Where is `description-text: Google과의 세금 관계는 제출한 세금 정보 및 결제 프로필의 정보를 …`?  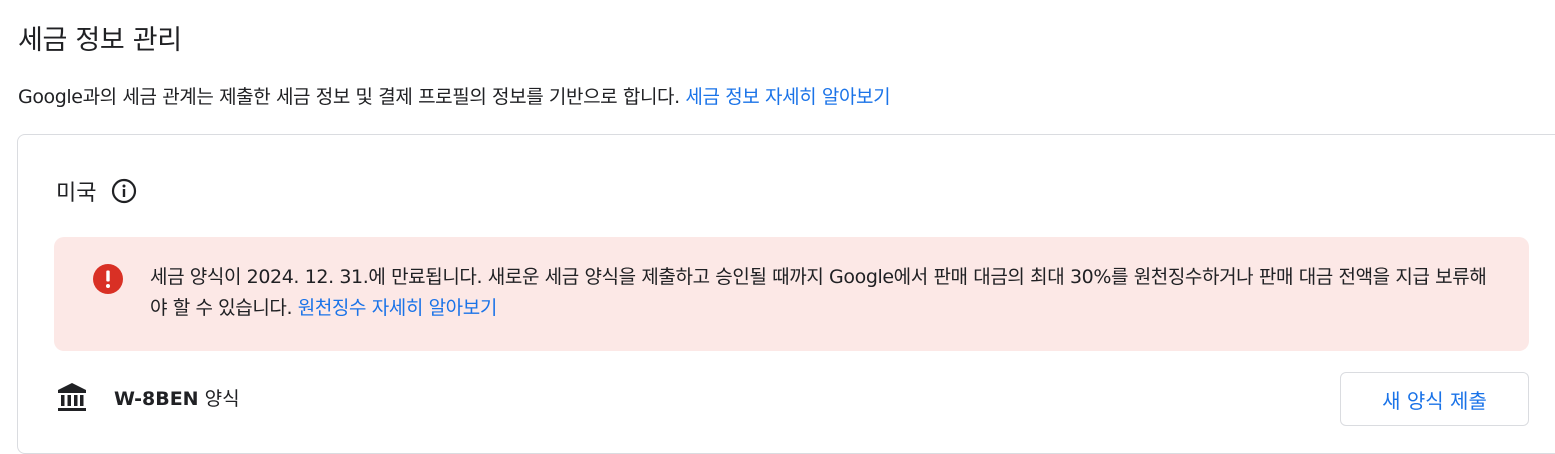 description-text: Google과의 세금 관계는 제출한 세금 정보 및 결제 프로필의 정보를 … is located at coordinates (349, 97).